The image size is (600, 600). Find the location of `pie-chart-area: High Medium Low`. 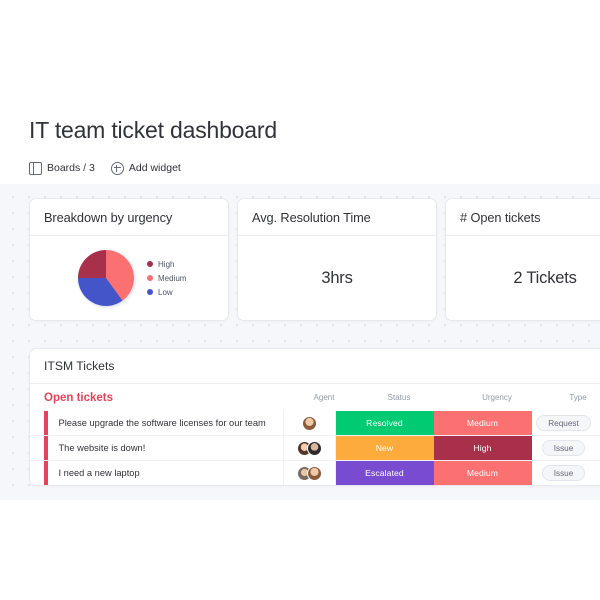

pie-chart-area: High Medium Low is located at coordinates (129, 278).